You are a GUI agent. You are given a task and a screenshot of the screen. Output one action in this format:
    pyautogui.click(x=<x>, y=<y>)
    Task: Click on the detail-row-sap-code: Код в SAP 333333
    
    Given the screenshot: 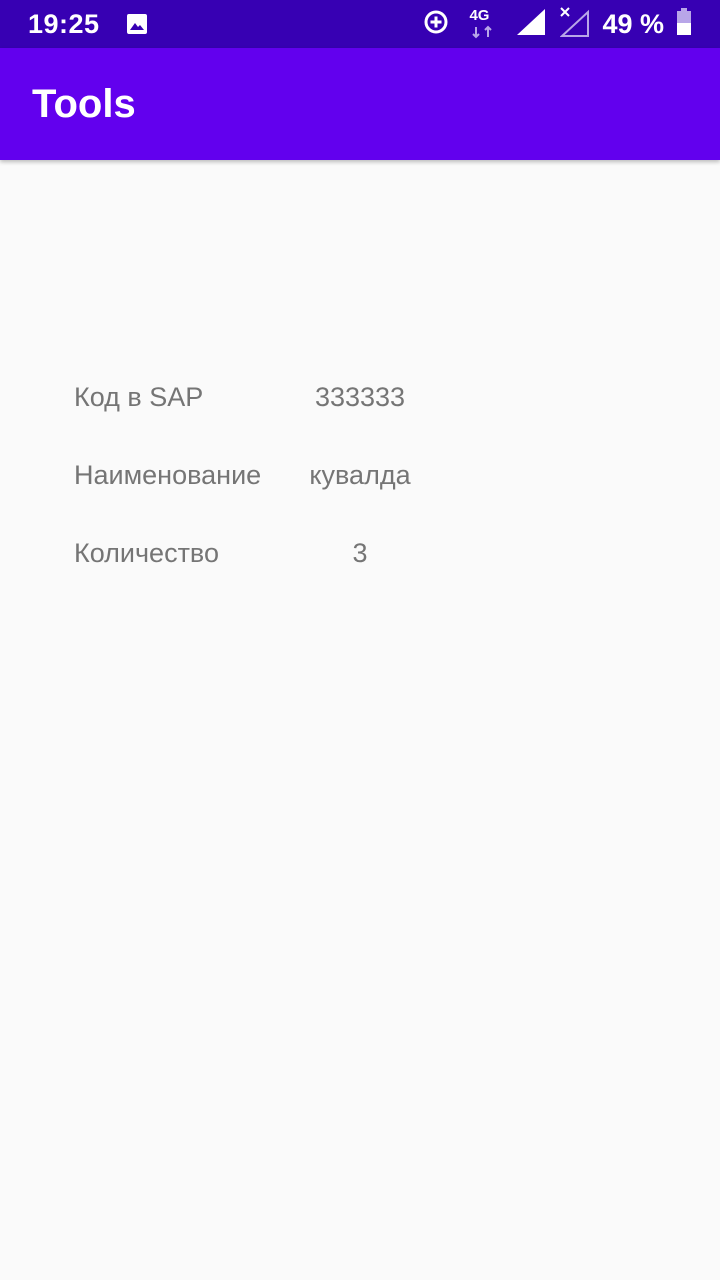 What is the action you would take?
    pyautogui.click(x=360, y=402)
    